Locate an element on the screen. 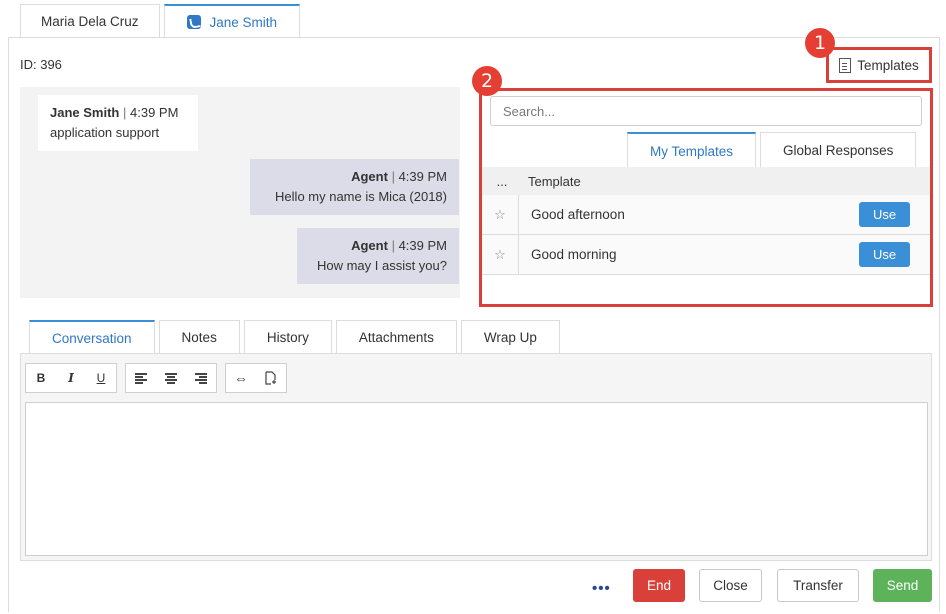 Image resolution: width=946 pixels, height=614 pixels. tab-label: My Templates is located at coordinates (692, 151).